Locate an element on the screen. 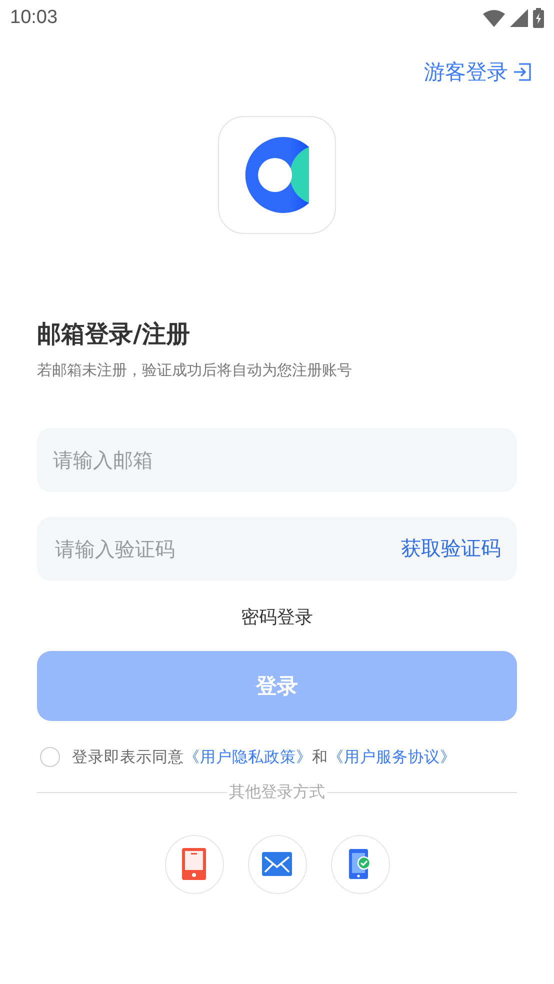 The width and height of the screenshot is (554, 984). login-icon is located at coordinates (522, 72).